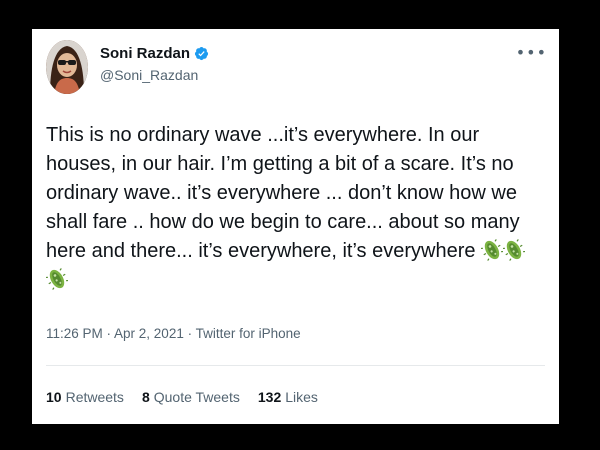 The width and height of the screenshot is (600, 450). What do you see at coordinates (301, 397) in the screenshot?
I see `likes-label: Likes` at bounding box center [301, 397].